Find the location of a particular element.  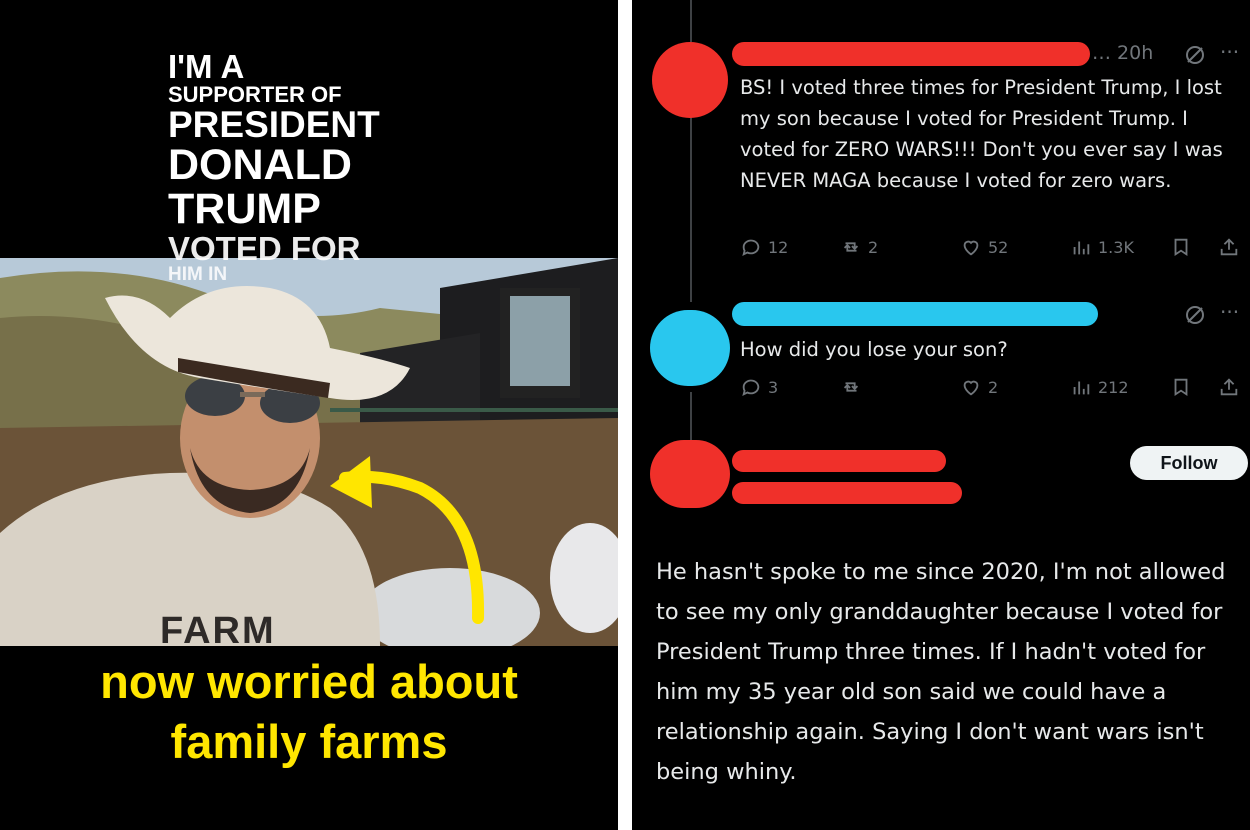

reply-1-meta: … 20h is located at coordinates (1123, 53).